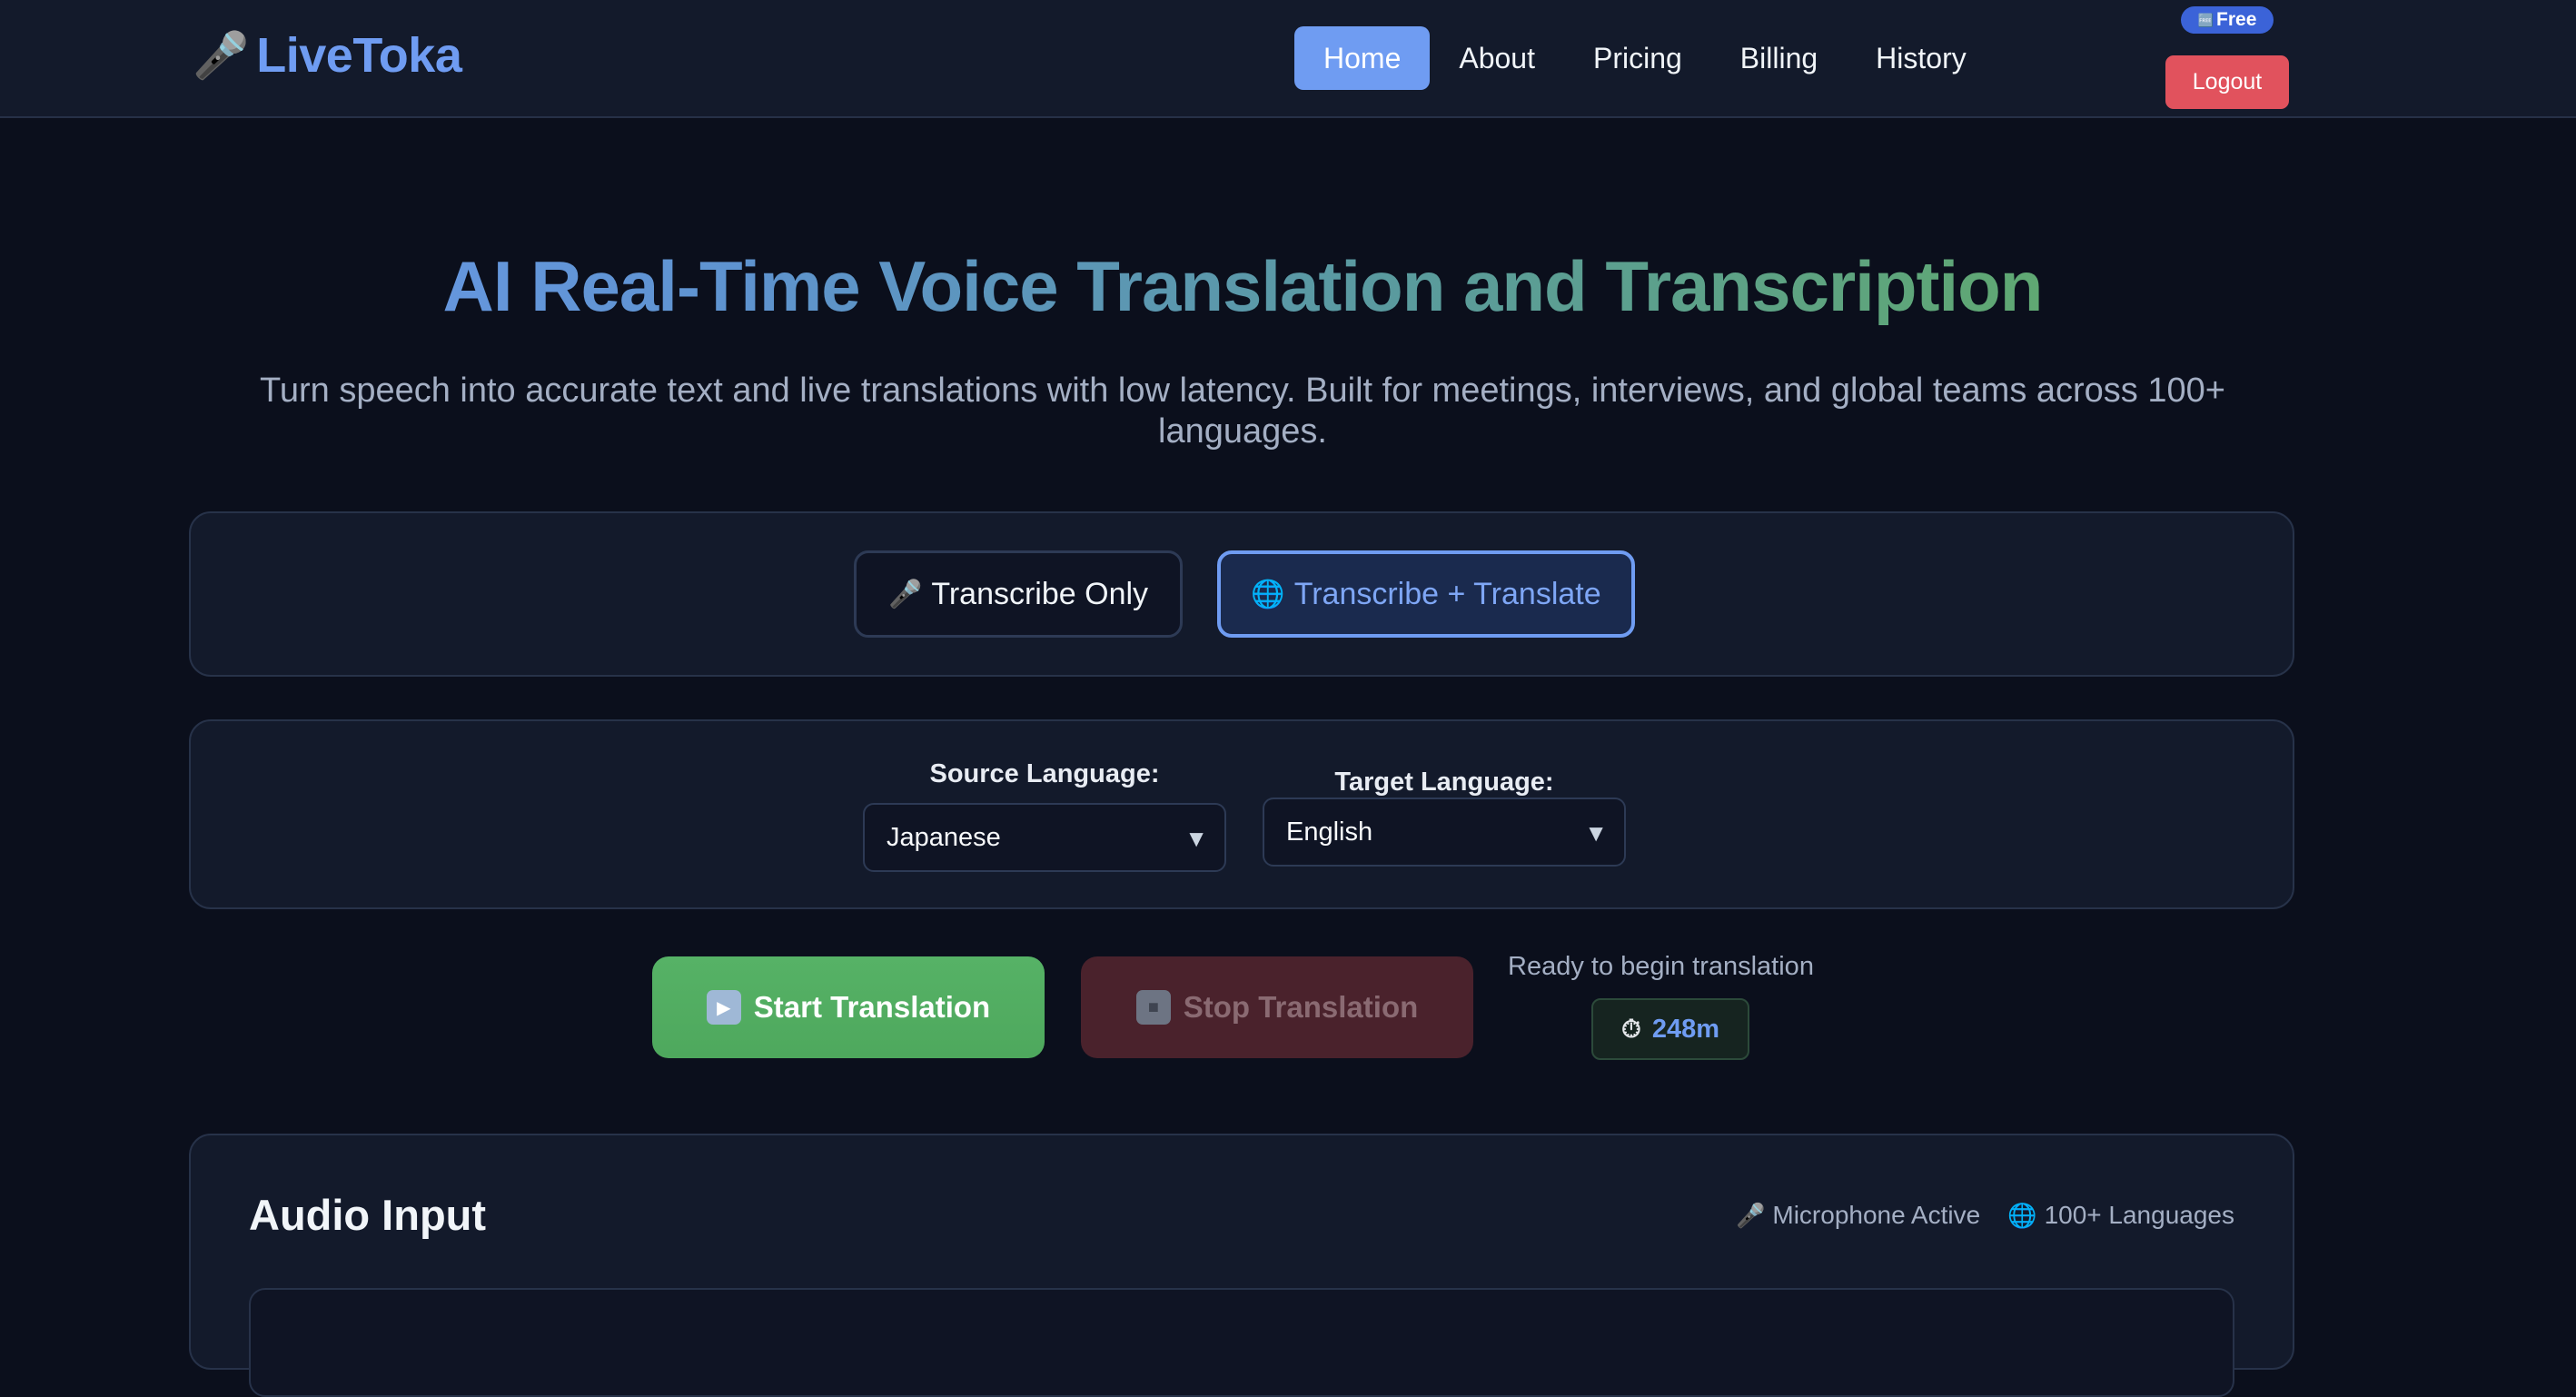  Describe the element at coordinates (1241, 1342) in the screenshot. I see `audio-visualizer-area` at that location.